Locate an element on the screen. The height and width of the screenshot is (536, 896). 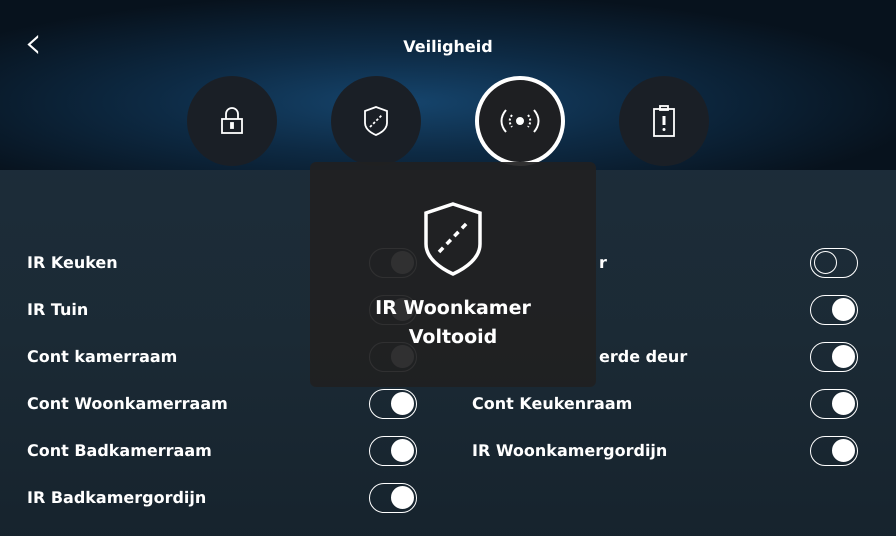
zone-label: Cont Keukenraam is located at coordinates (552, 403).